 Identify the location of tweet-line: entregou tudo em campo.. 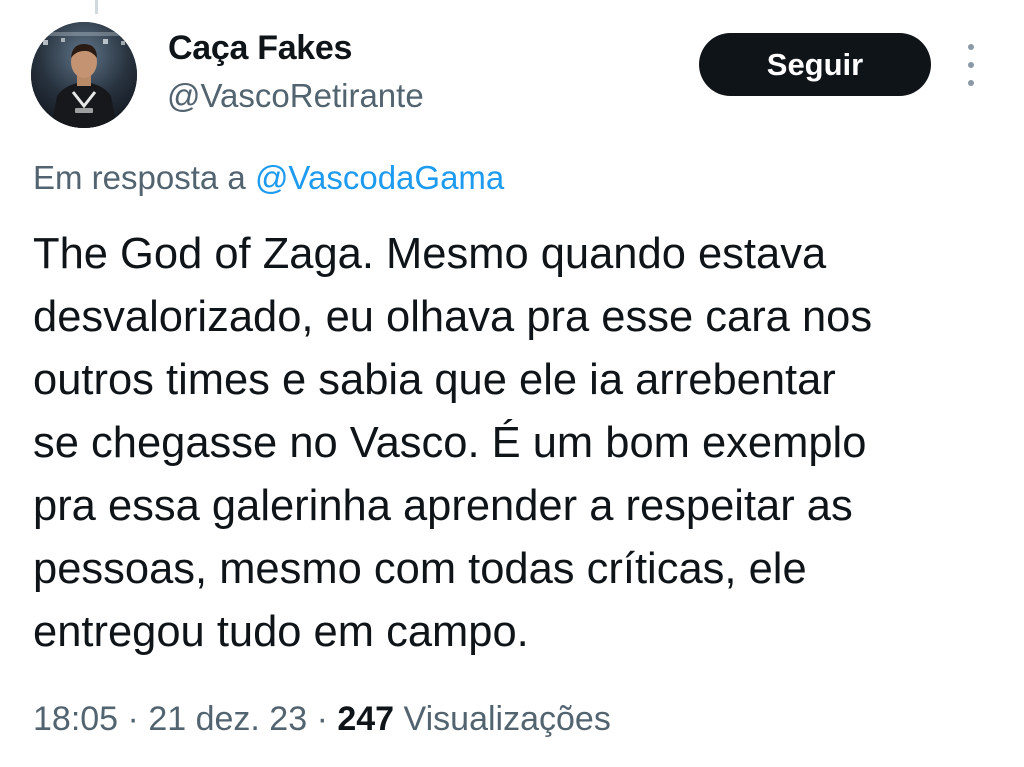
(281, 632).